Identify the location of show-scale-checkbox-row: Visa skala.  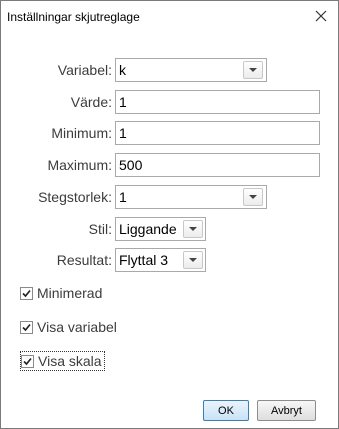
(62, 361).